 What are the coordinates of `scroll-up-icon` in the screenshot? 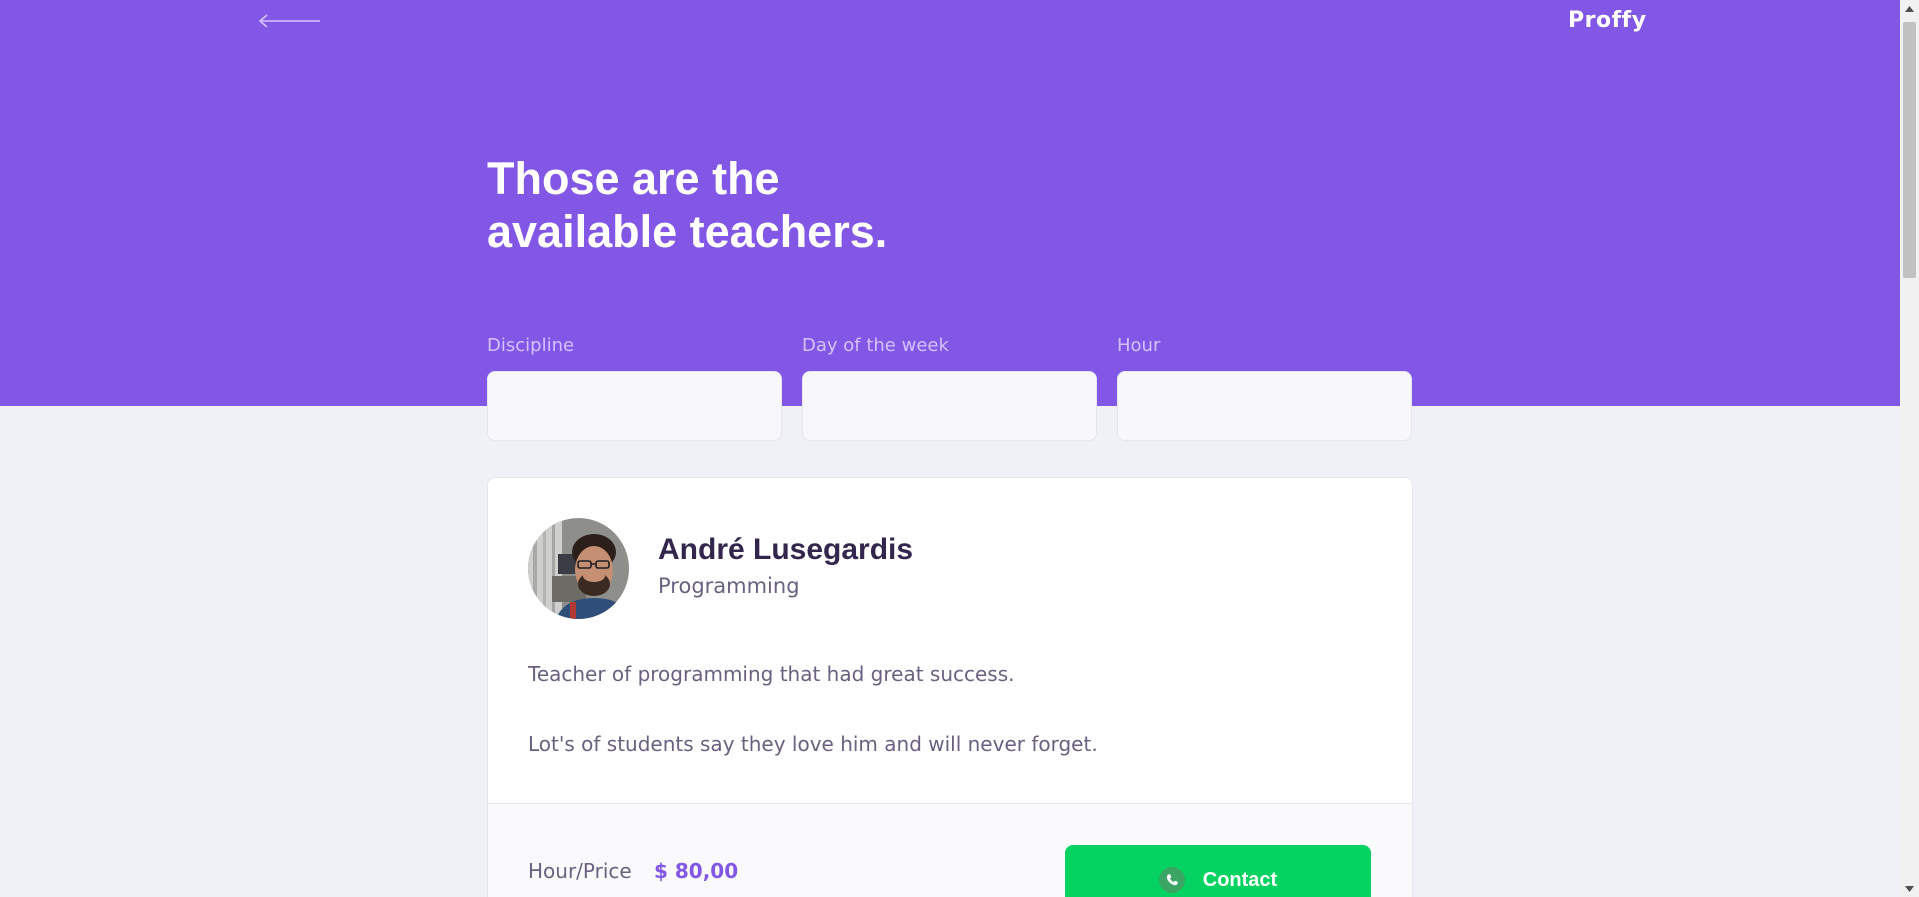 It's located at (1909, 8).